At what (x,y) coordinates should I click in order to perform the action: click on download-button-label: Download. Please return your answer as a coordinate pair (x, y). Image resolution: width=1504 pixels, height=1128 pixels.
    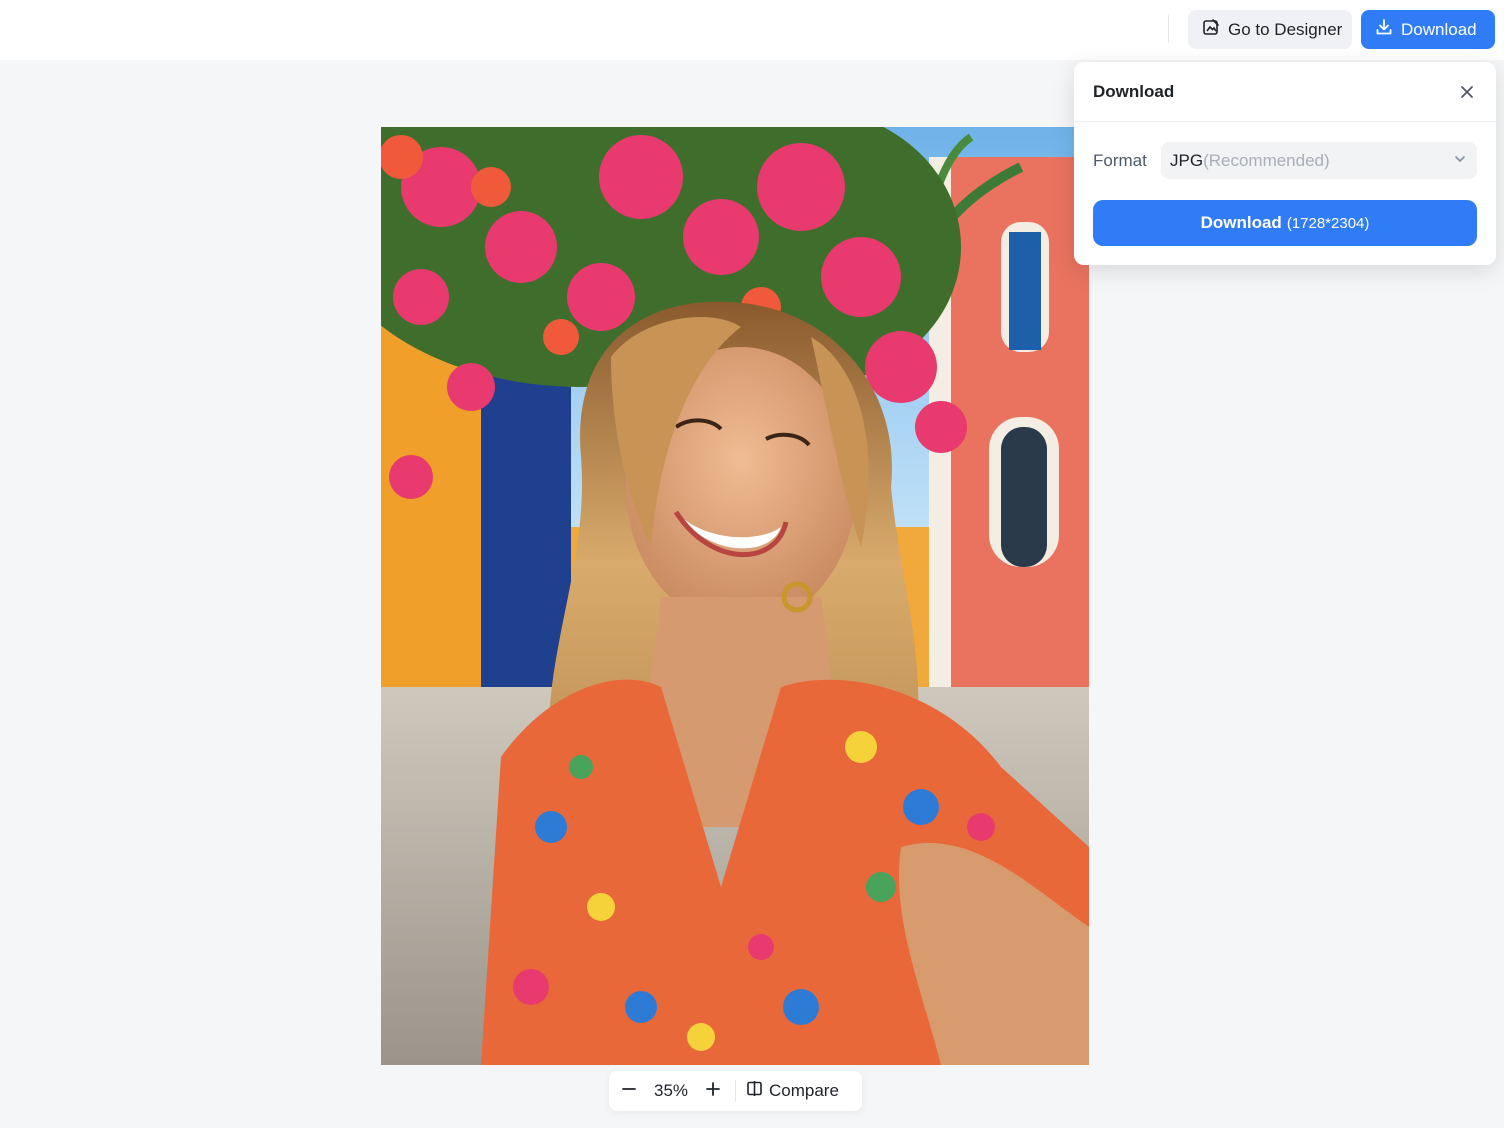
    Looking at the image, I should click on (1439, 29).